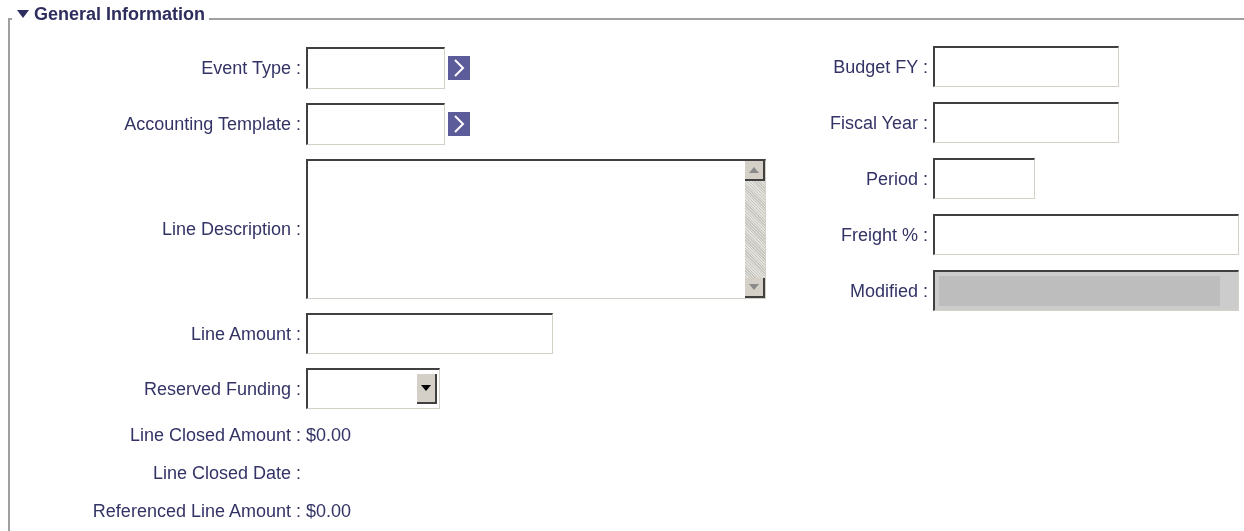  Describe the element at coordinates (426, 388) in the screenshot. I see `caret-down-icon` at that location.